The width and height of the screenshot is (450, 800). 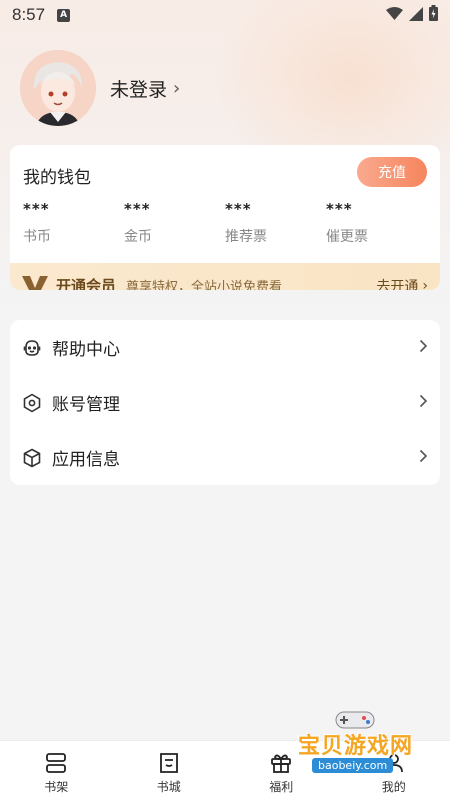 What do you see at coordinates (56, 787) in the screenshot?
I see `tab-label: 书架` at bounding box center [56, 787].